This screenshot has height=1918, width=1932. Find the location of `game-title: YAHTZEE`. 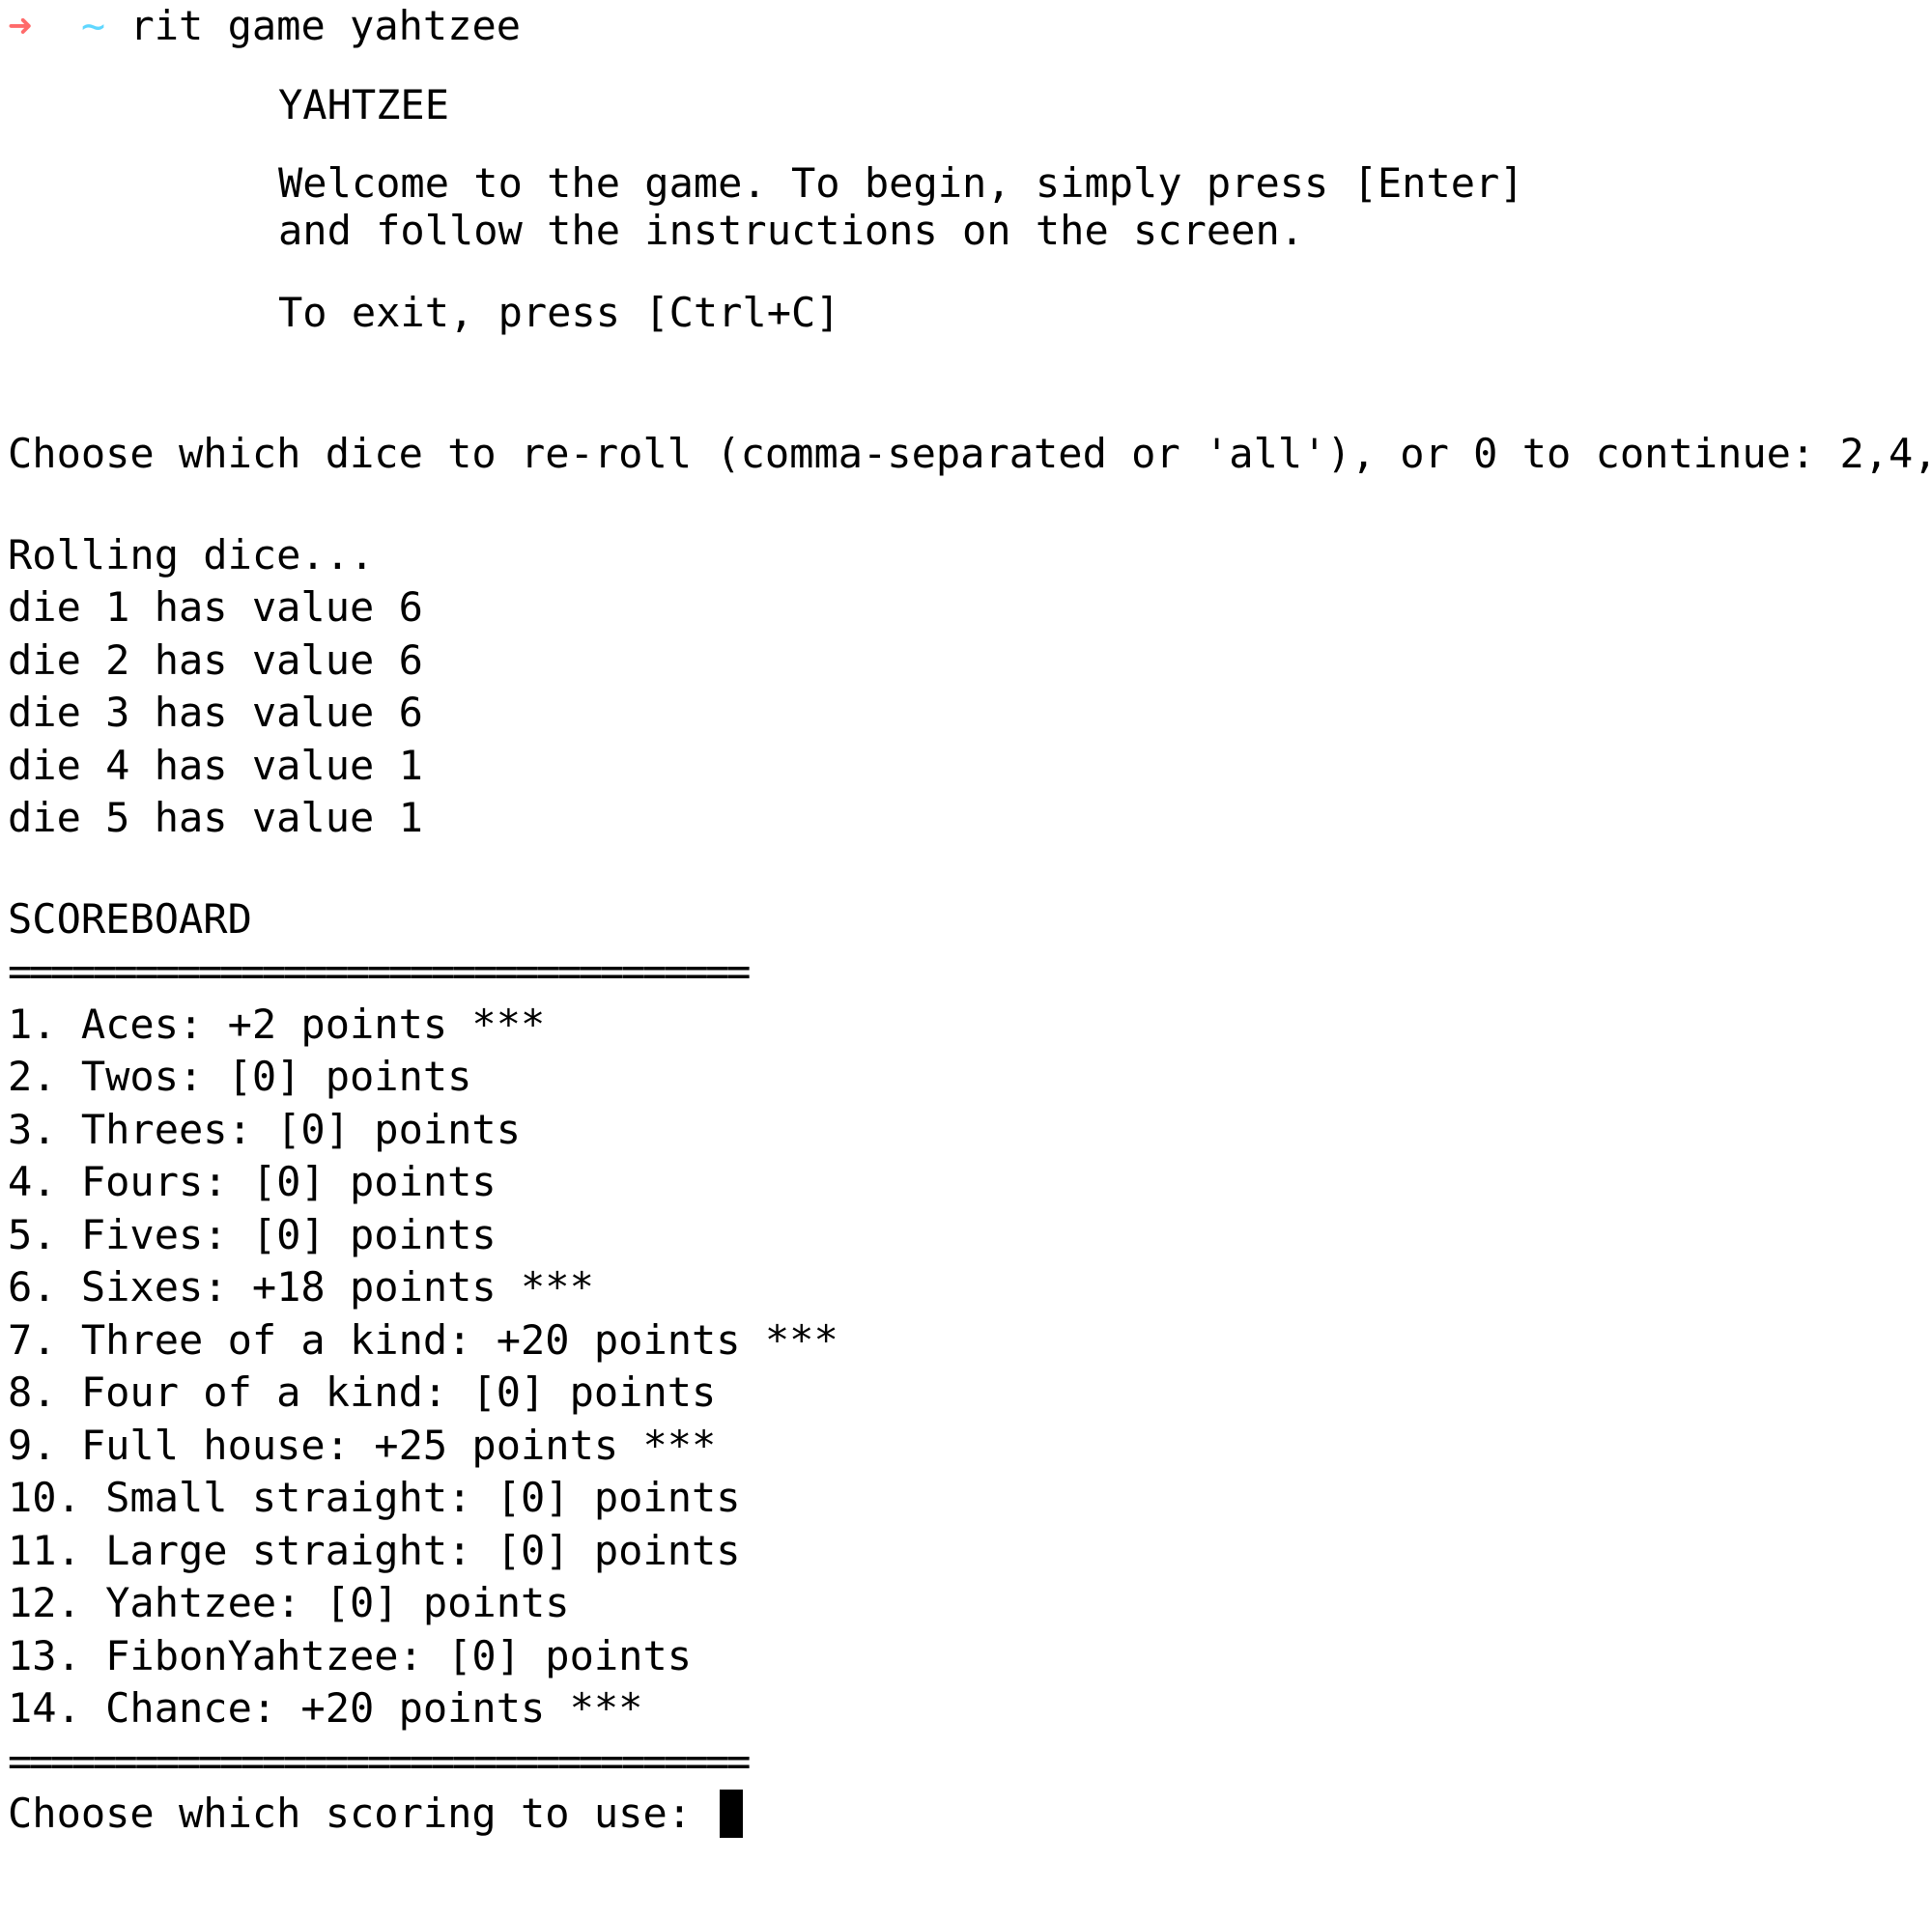

game-title: YAHTZEE is located at coordinates (364, 104).